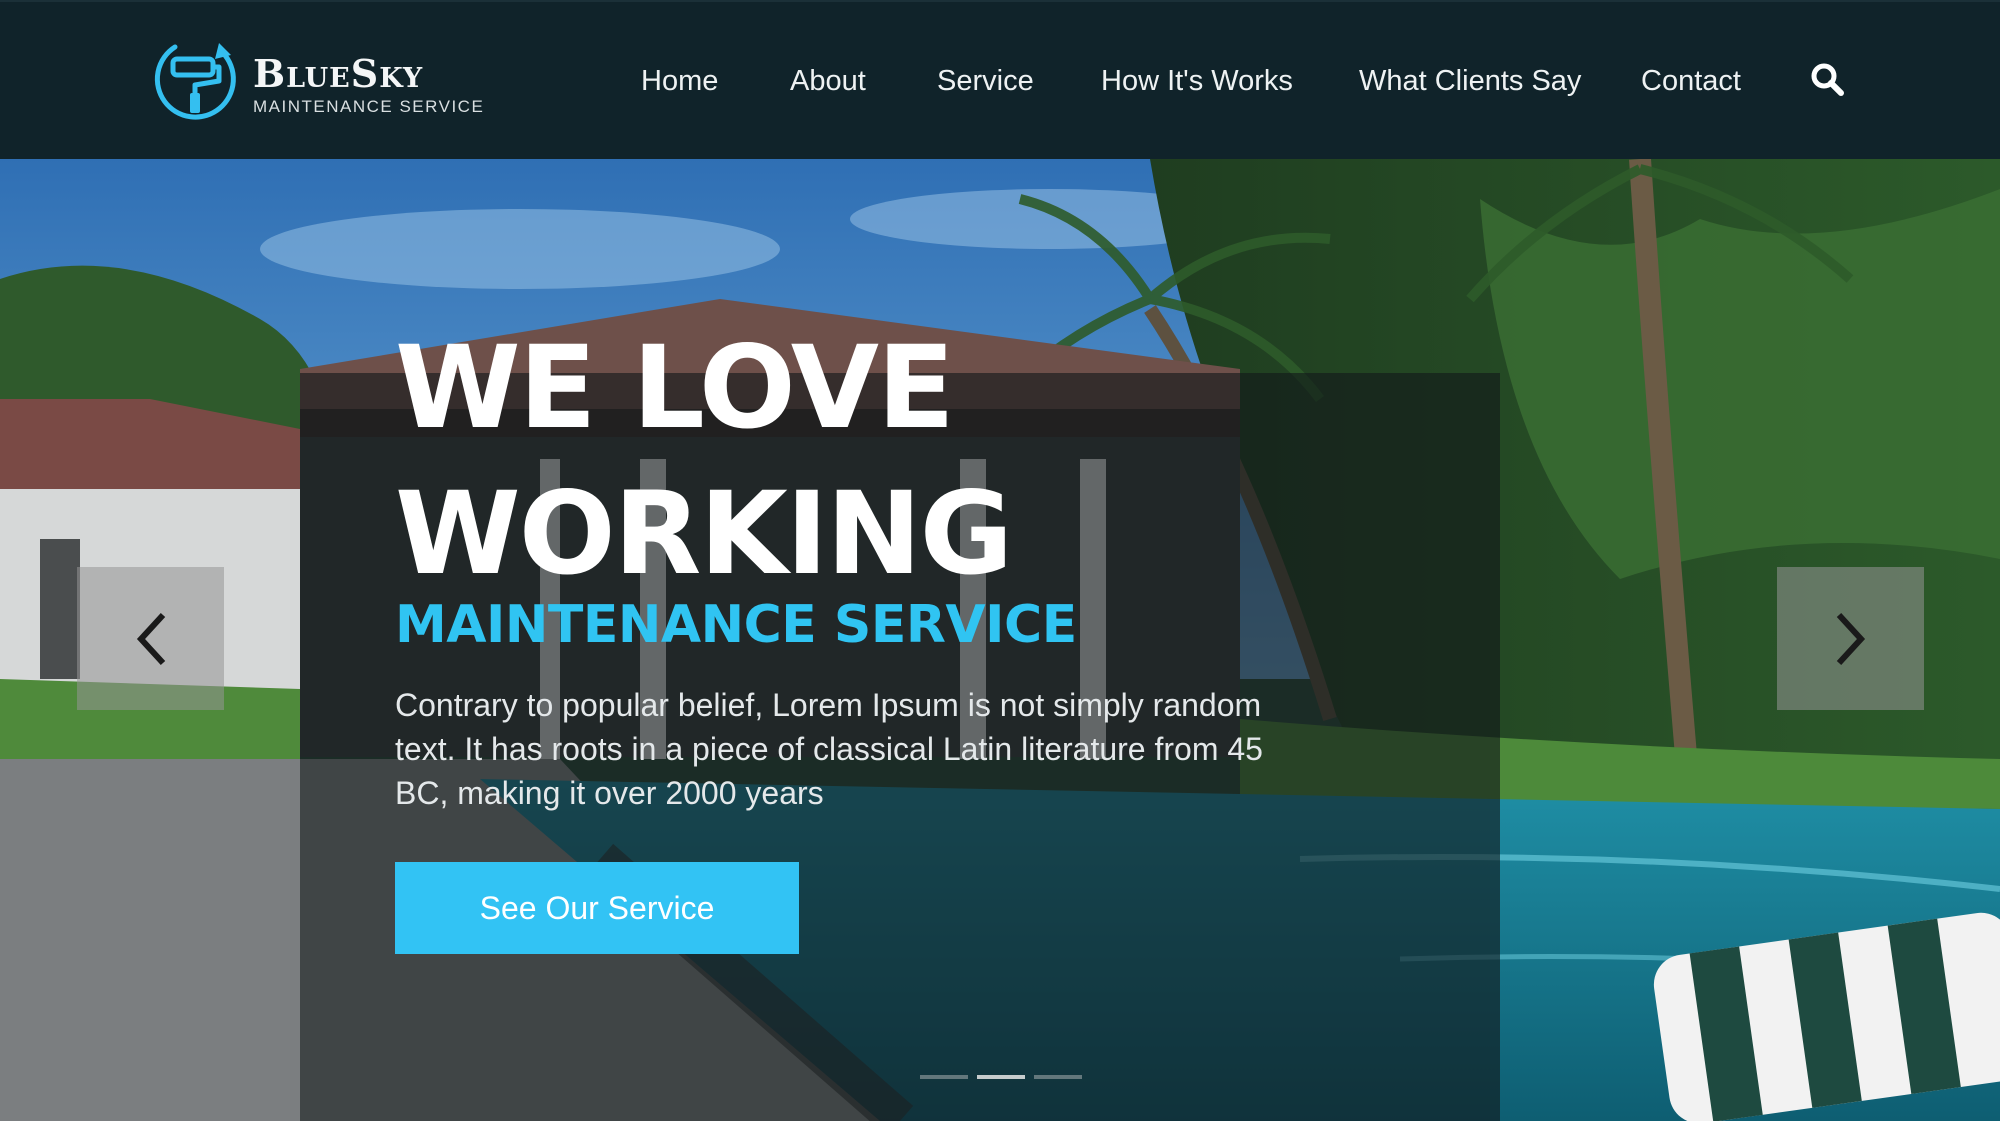 The width and height of the screenshot is (2000, 1121). I want to click on brand-tagline: MAINTENANCE SERVICE, so click(369, 106).